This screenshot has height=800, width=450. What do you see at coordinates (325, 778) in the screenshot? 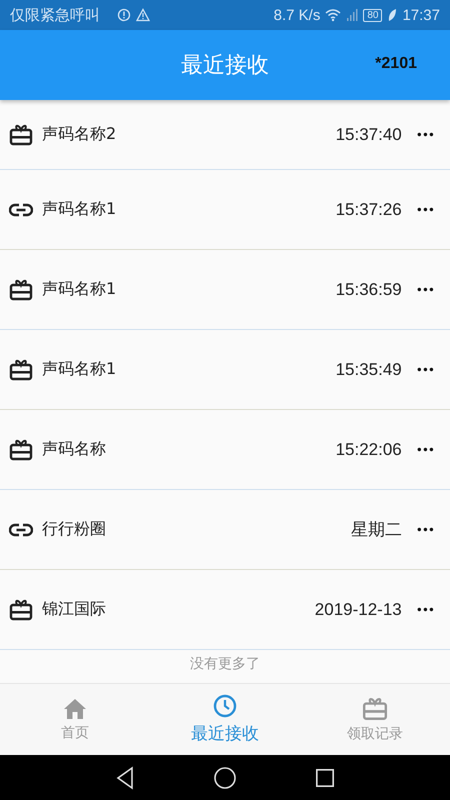
I see `recents-icon` at bounding box center [325, 778].